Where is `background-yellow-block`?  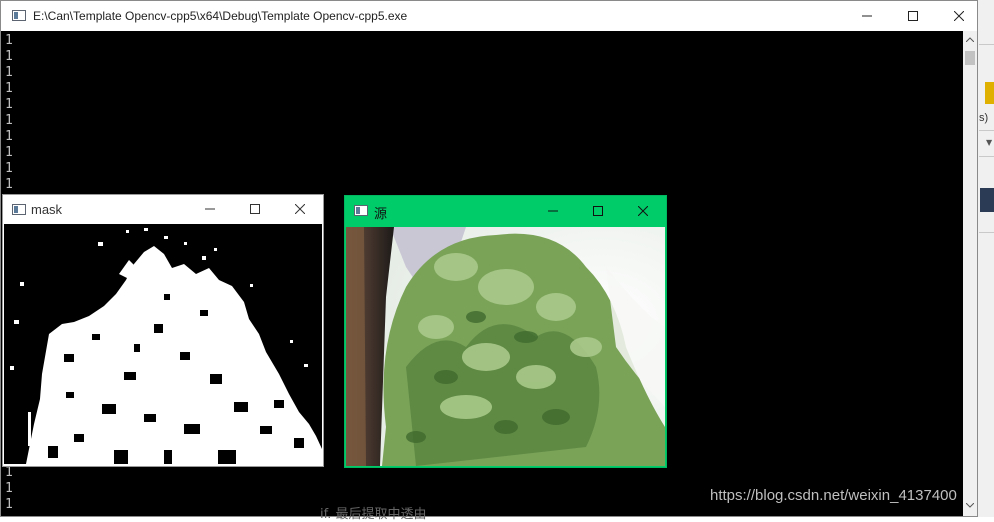
background-yellow-block is located at coordinates (989, 93).